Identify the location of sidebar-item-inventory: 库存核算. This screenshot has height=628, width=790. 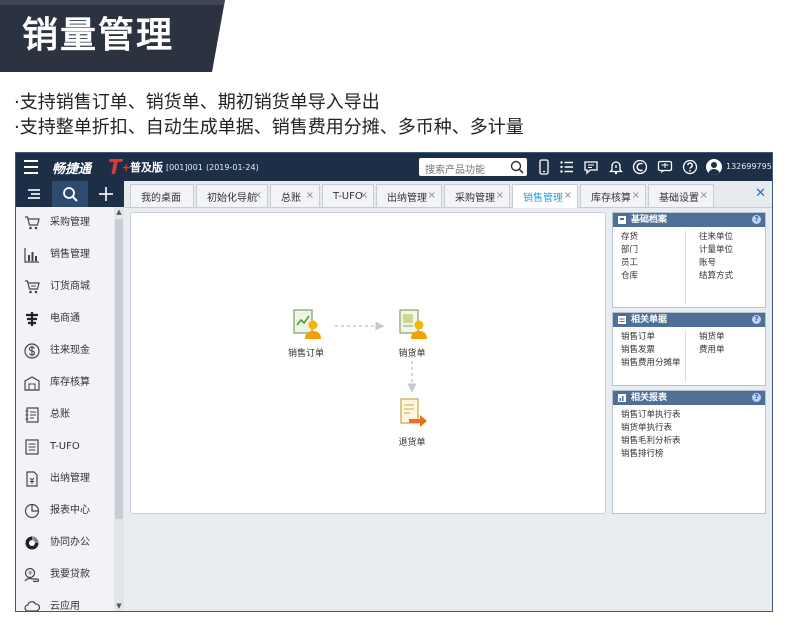
(65, 383).